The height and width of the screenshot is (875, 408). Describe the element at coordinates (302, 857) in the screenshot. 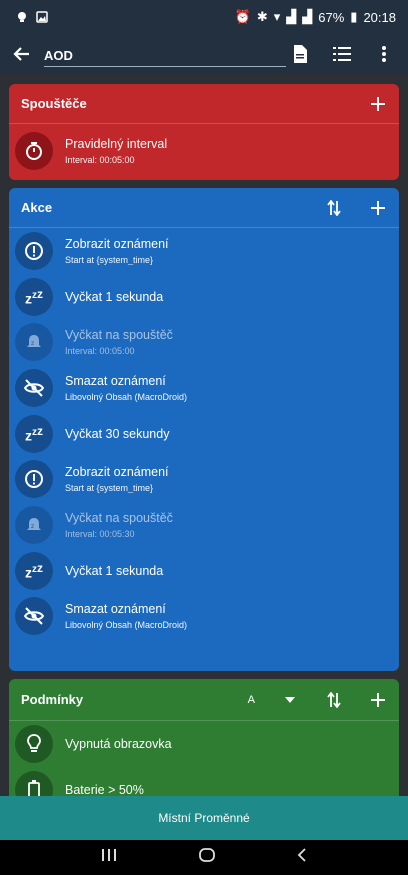

I see `back-icon` at that location.